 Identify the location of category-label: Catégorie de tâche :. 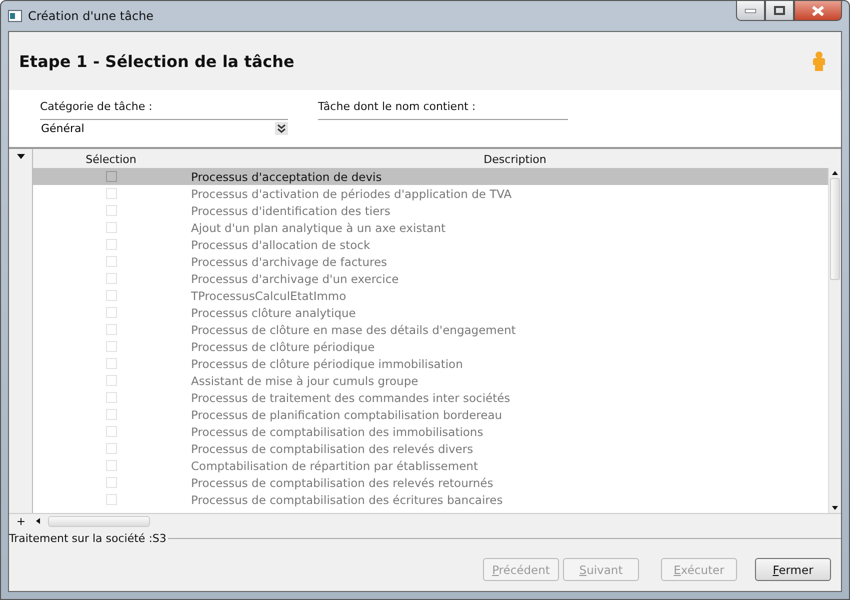
(97, 106).